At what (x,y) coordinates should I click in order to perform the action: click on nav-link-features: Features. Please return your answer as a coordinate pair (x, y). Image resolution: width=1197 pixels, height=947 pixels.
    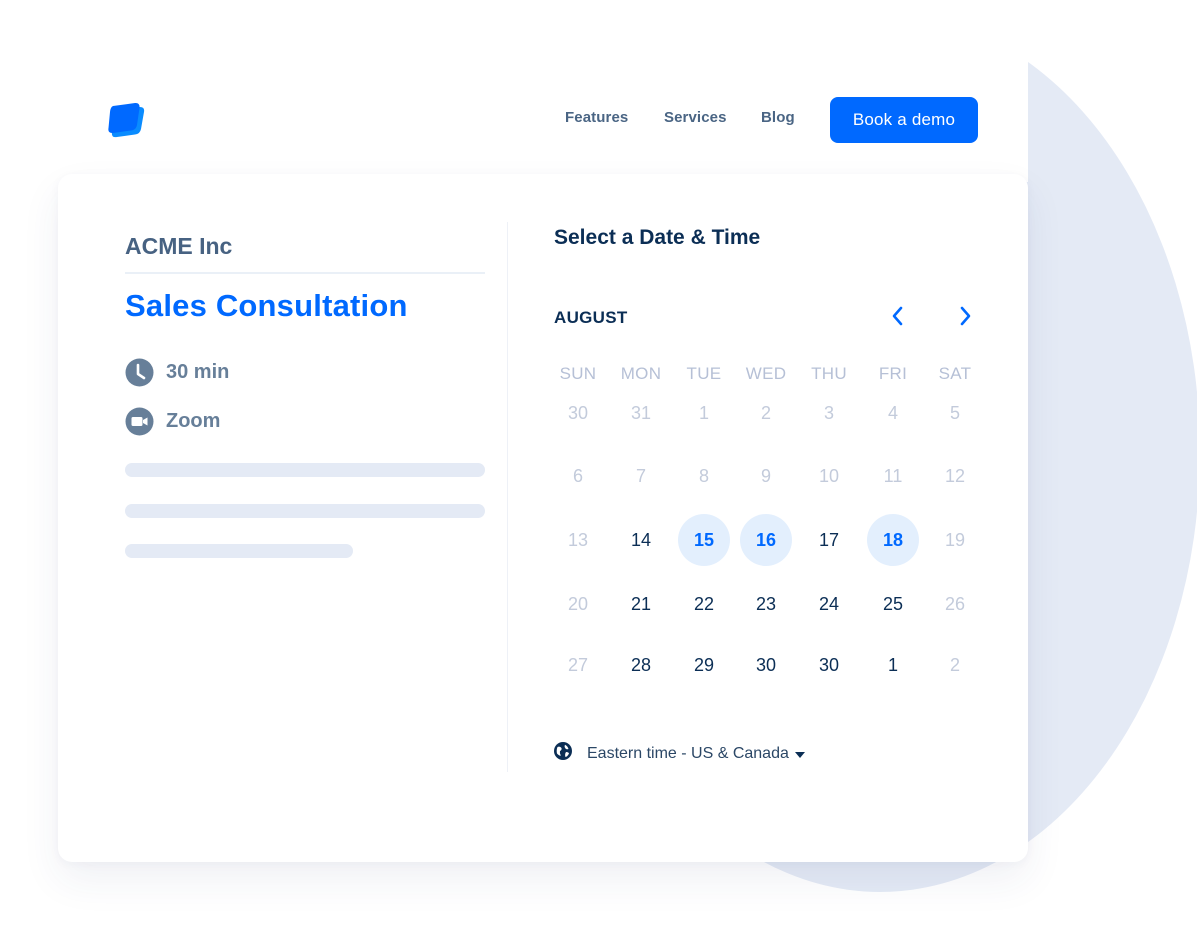
    Looking at the image, I should click on (596, 117).